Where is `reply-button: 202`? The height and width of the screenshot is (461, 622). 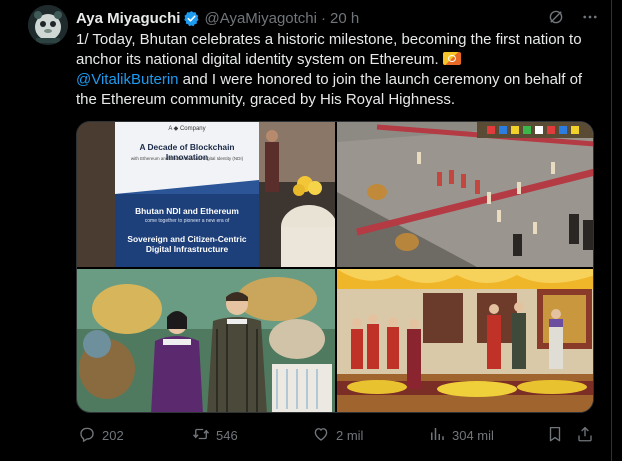 reply-button: 202 is located at coordinates (101, 435).